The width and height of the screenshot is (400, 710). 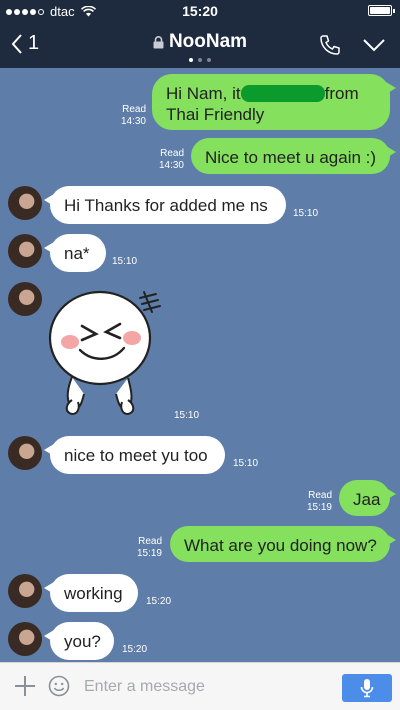 What do you see at coordinates (75, 253) in the screenshot?
I see `message-bubble: na*` at bounding box center [75, 253].